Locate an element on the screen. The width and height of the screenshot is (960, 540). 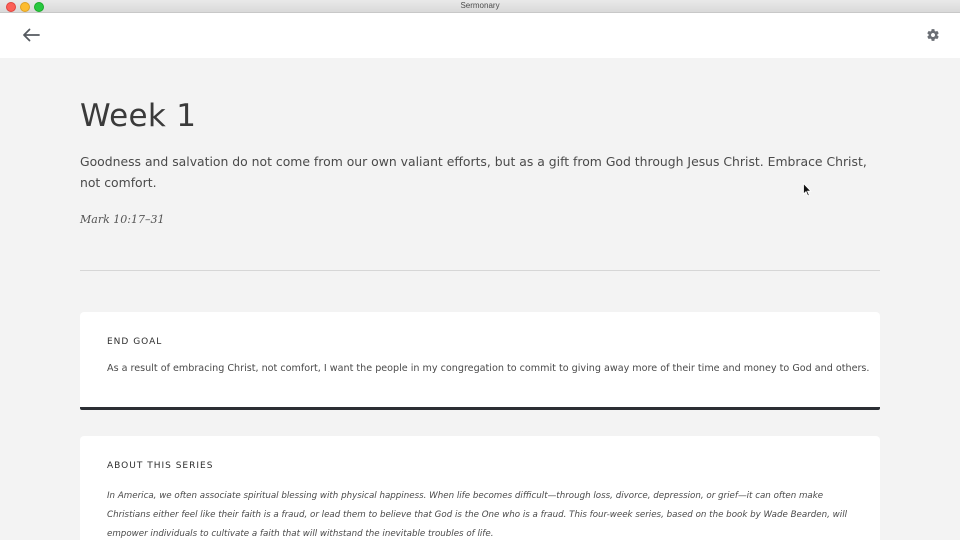
mouse-cursor-icon is located at coordinates (807, 190).